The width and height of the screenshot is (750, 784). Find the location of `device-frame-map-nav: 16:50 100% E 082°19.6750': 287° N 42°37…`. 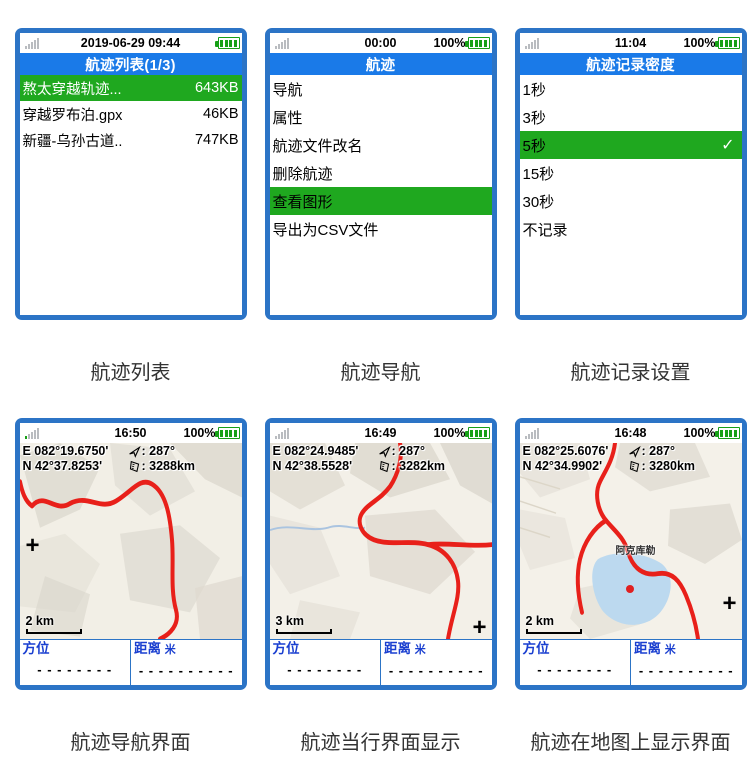

device-frame-map-nav: 16:50 100% E 082°19.6750': 287° N 42°37… is located at coordinates (130, 554).